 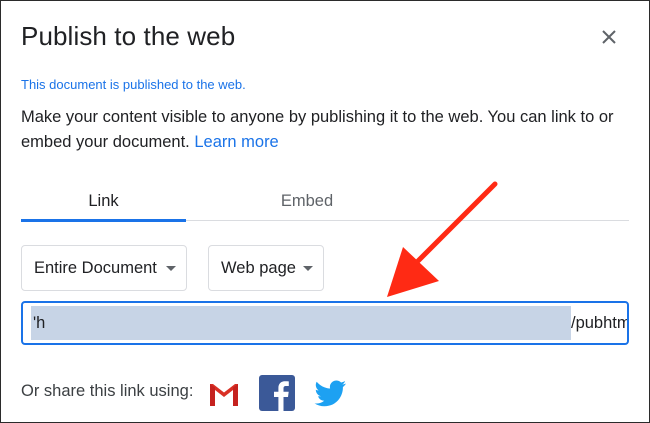 What do you see at coordinates (609, 37) in the screenshot?
I see `close-icon` at bounding box center [609, 37].